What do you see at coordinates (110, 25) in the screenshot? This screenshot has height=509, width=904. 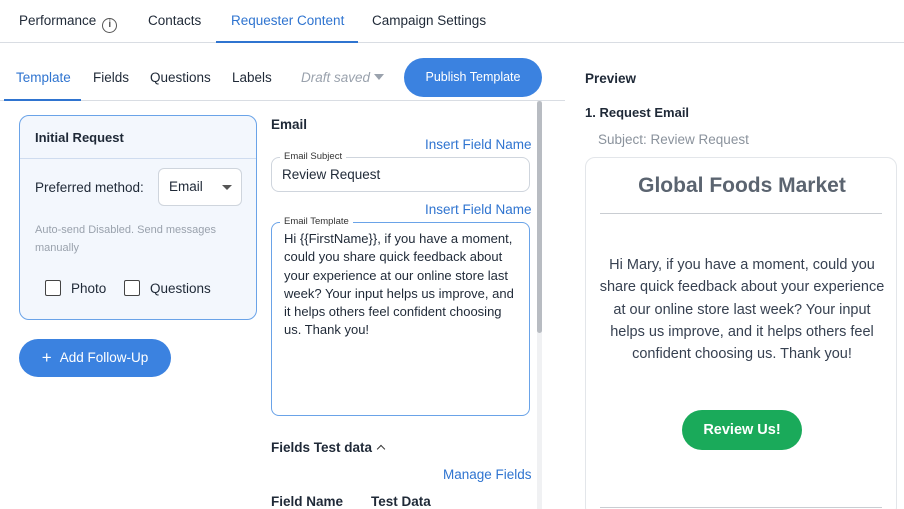 I see `info-icon: i` at bounding box center [110, 25].